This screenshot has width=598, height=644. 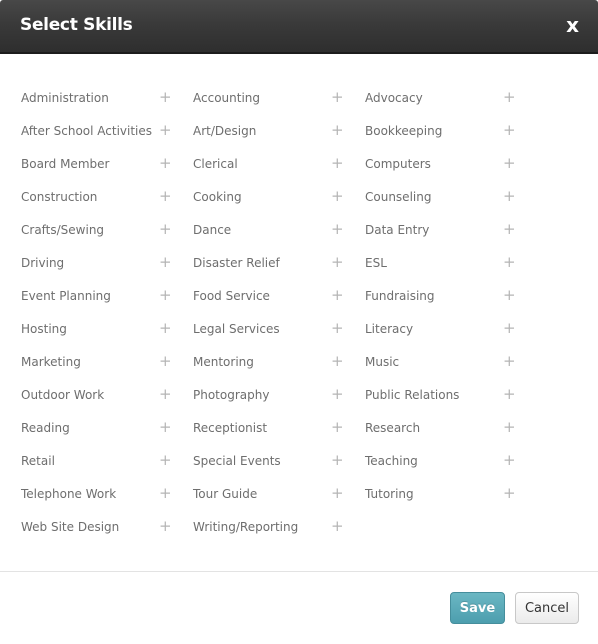 I want to click on skill-item: Teaching +, so click(x=451, y=467).